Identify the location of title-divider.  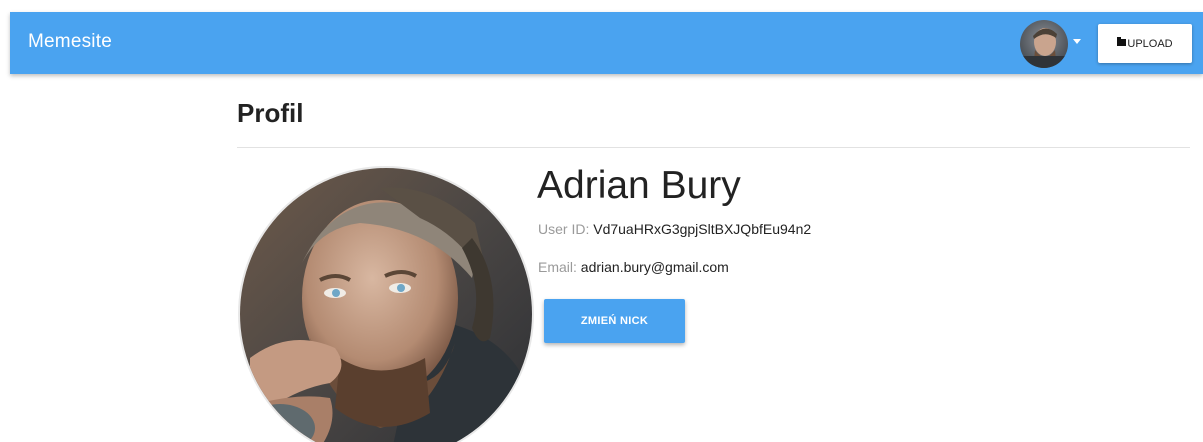
(713, 147).